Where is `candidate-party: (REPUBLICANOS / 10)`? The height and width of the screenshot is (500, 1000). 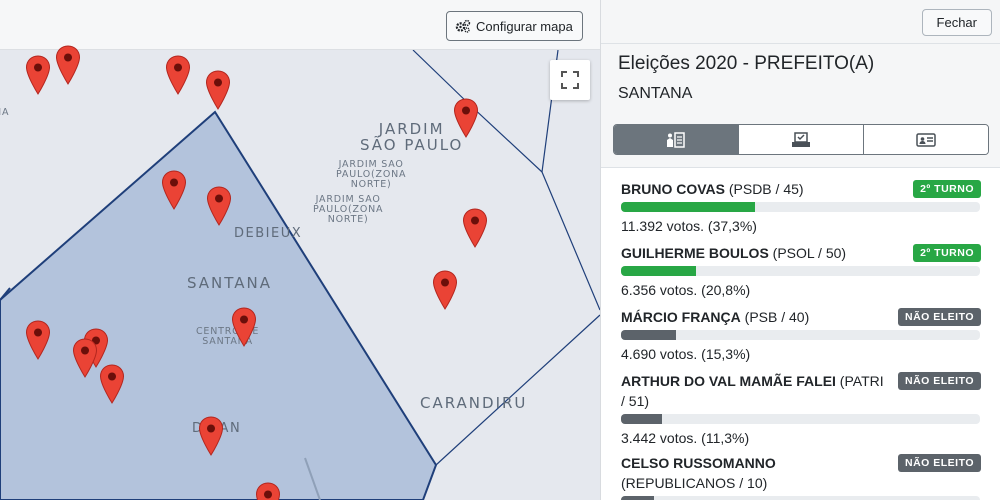 candidate-party: (REPUBLICANOS / 10) is located at coordinates (694, 483).